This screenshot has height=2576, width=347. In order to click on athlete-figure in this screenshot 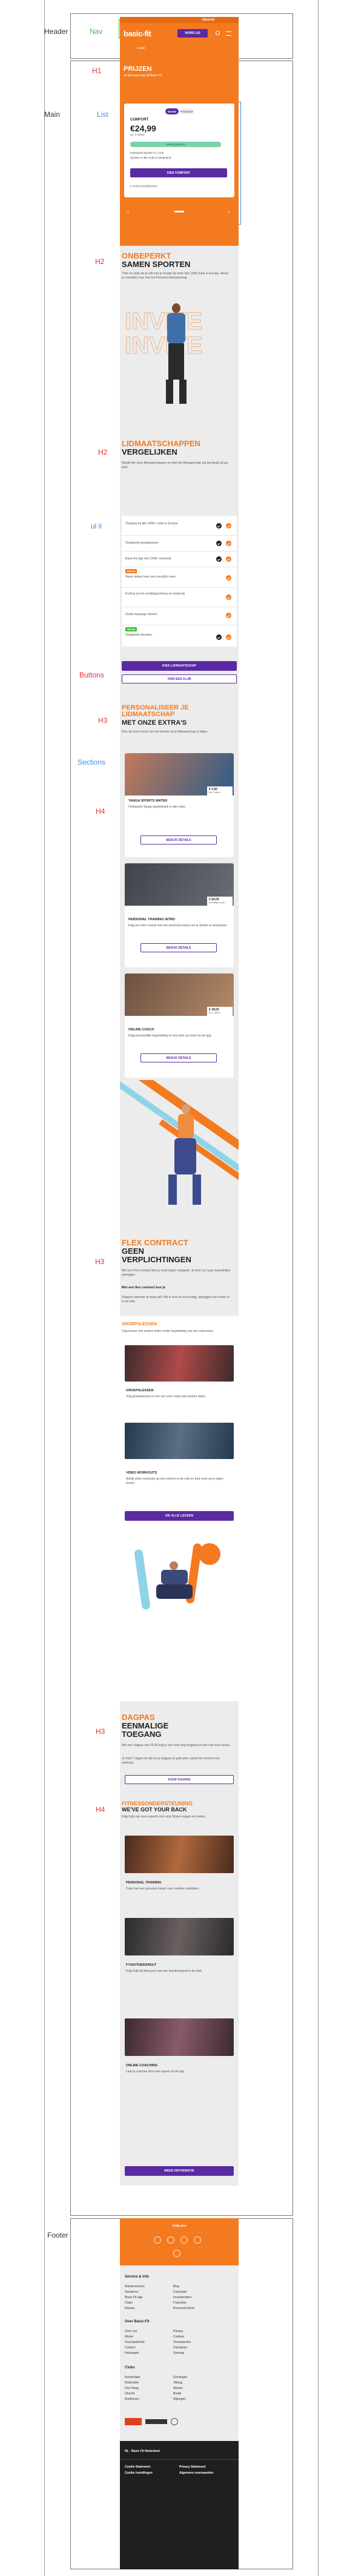, I will do `click(175, 1585)`.